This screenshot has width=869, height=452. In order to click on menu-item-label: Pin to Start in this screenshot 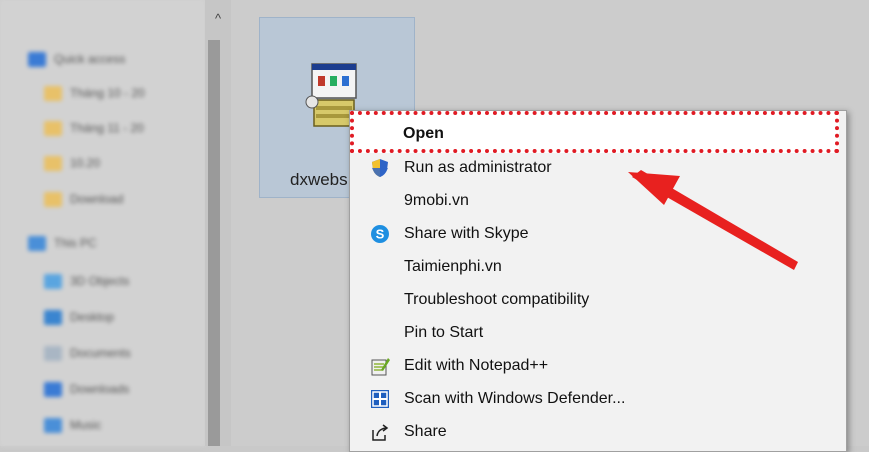, I will do `click(444, 332)`.